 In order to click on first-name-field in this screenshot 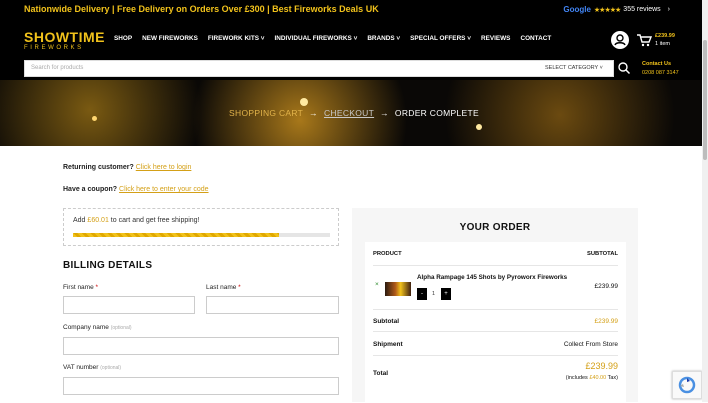, I will do `click(129, 305)`.